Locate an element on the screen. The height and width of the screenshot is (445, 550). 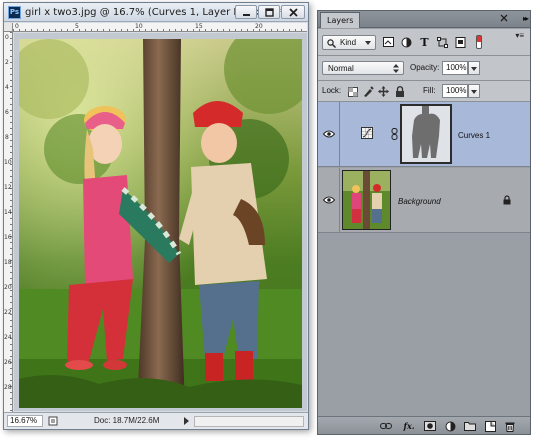
ruler-label: 26 is located at coordinates (8, 362).